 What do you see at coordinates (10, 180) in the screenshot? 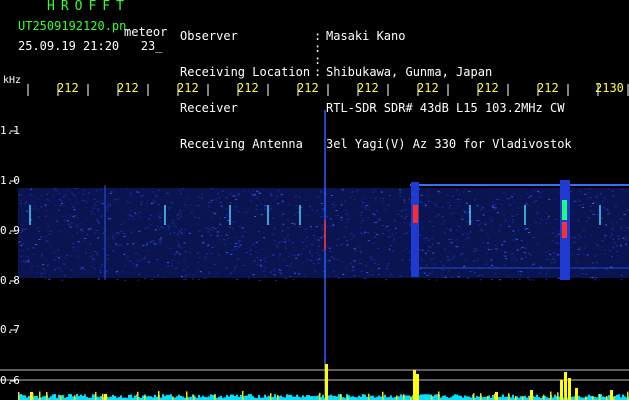
I see `frequency-label: 1.0` at bounding box center [10, 180].